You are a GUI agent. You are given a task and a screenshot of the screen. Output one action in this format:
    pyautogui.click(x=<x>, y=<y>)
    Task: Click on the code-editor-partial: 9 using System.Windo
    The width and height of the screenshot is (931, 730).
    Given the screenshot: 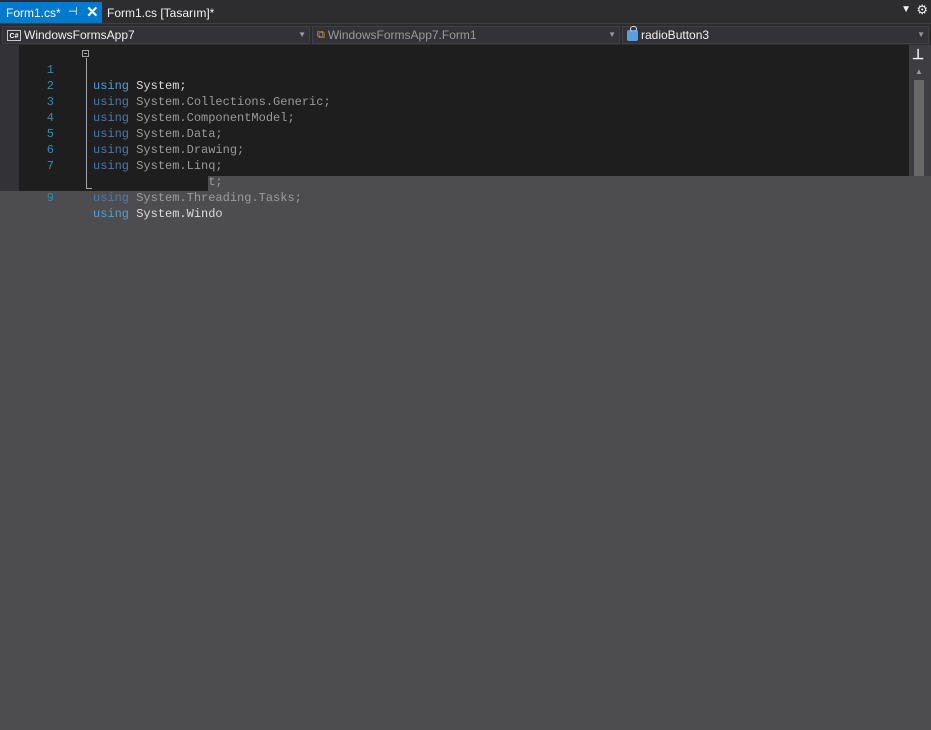 What is the action you would take?
    pyautogui.click(x=111, y=198)
    